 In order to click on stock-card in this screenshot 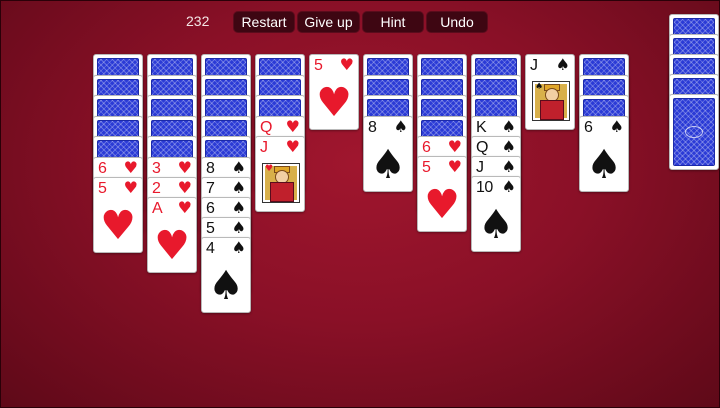, I will do `click(694, 132)`.